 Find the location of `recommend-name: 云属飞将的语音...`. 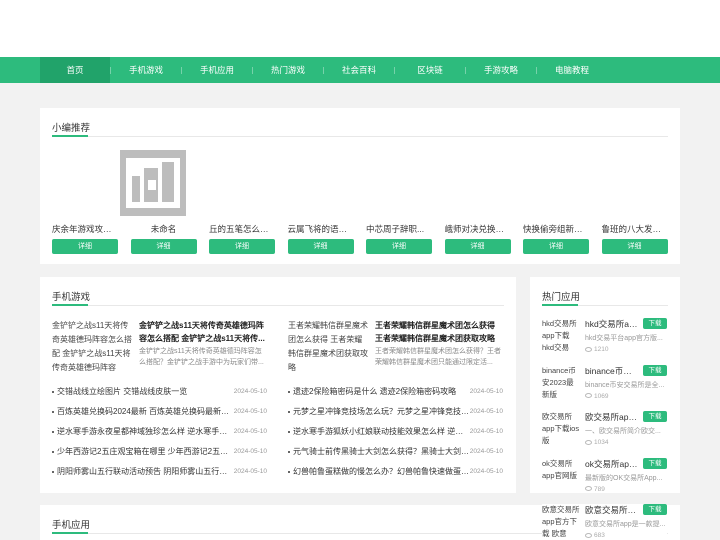

recommend-name: 云属飞将的语音... is located at coordinates (321, 229).